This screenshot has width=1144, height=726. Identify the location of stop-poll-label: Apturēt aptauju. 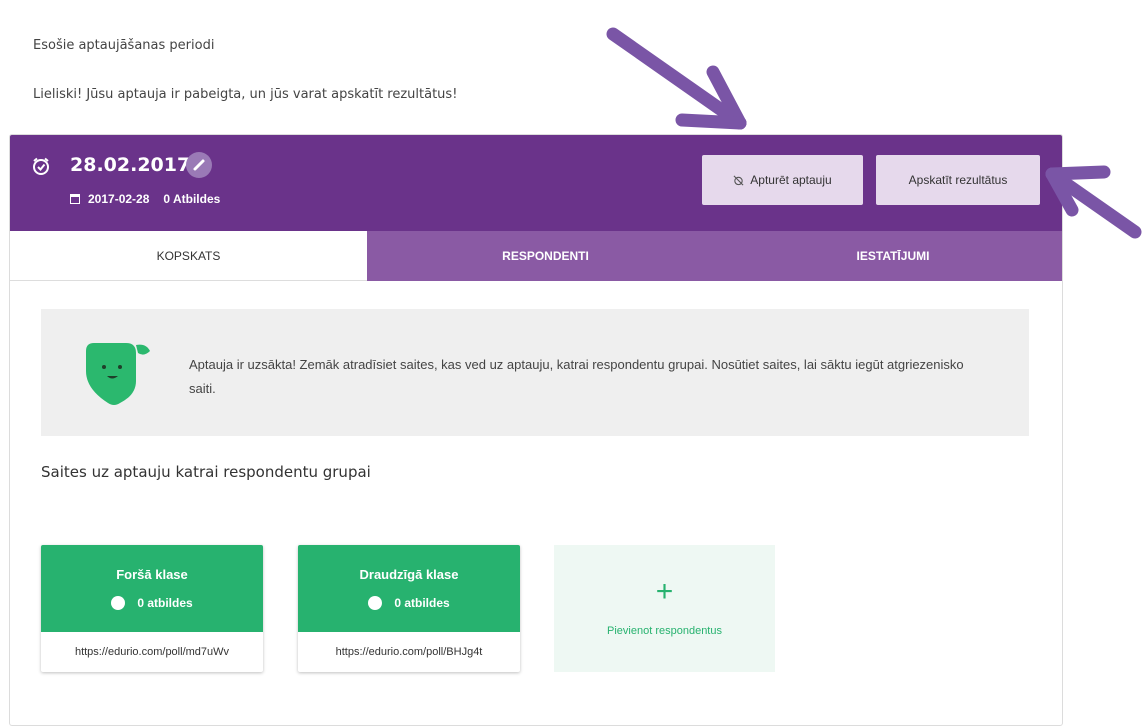
(791, 180).